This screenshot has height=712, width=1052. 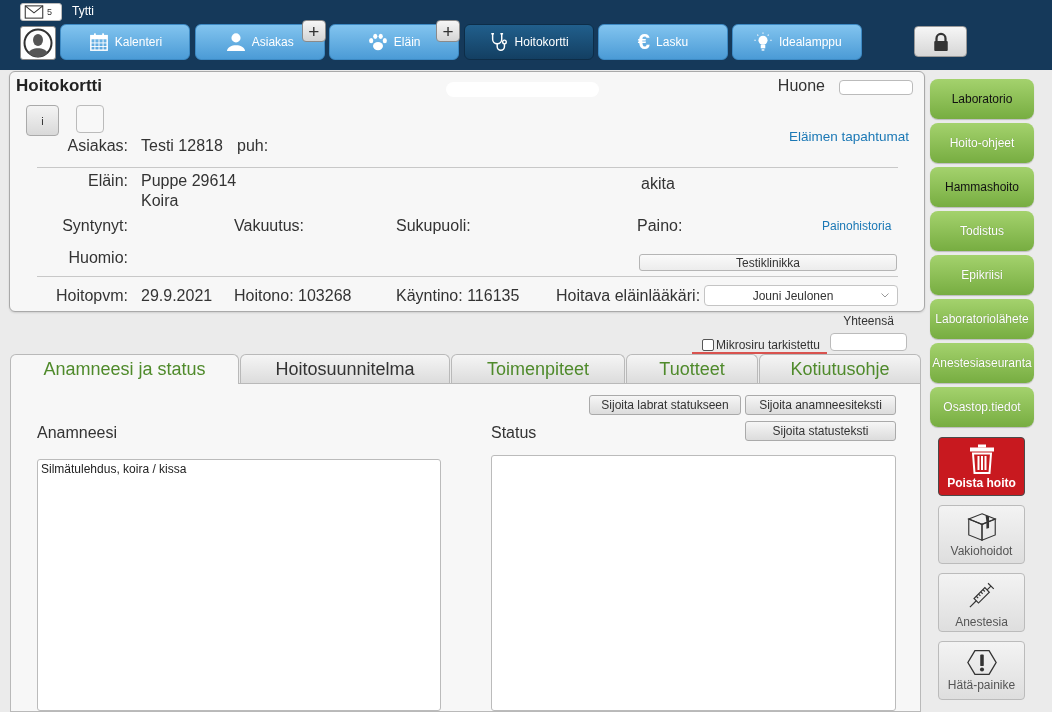 I want to click on section-label: Status, so click(x=514, y=432).